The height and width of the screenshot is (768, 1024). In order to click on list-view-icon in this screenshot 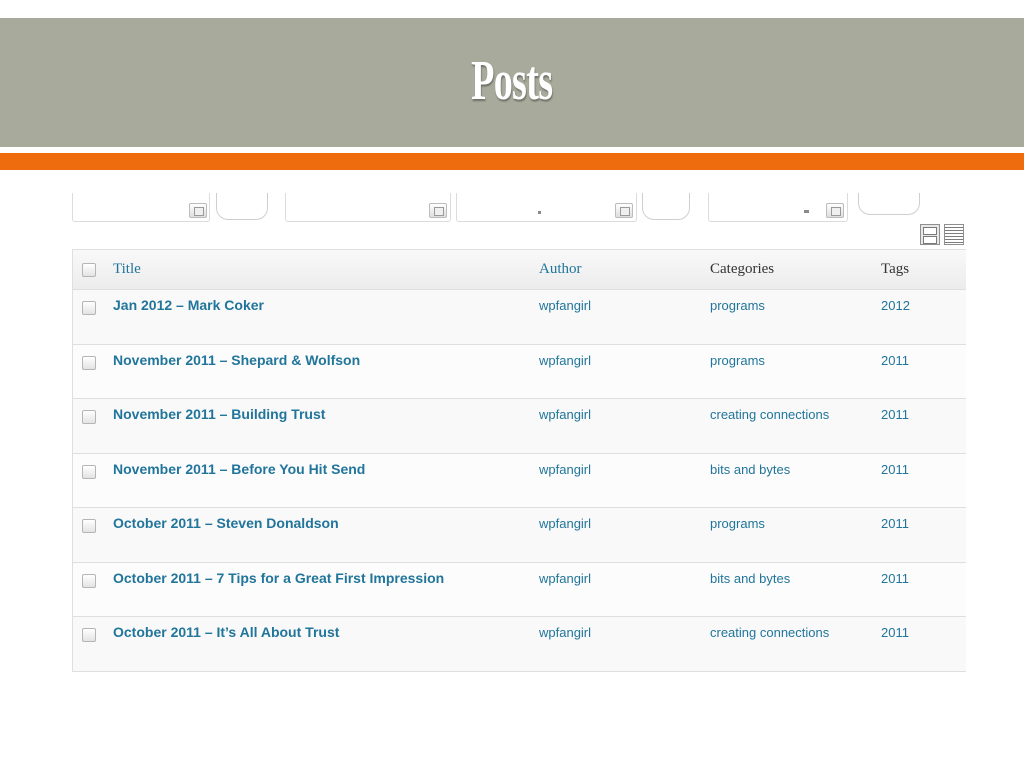, I will do `click(930, 234)`.